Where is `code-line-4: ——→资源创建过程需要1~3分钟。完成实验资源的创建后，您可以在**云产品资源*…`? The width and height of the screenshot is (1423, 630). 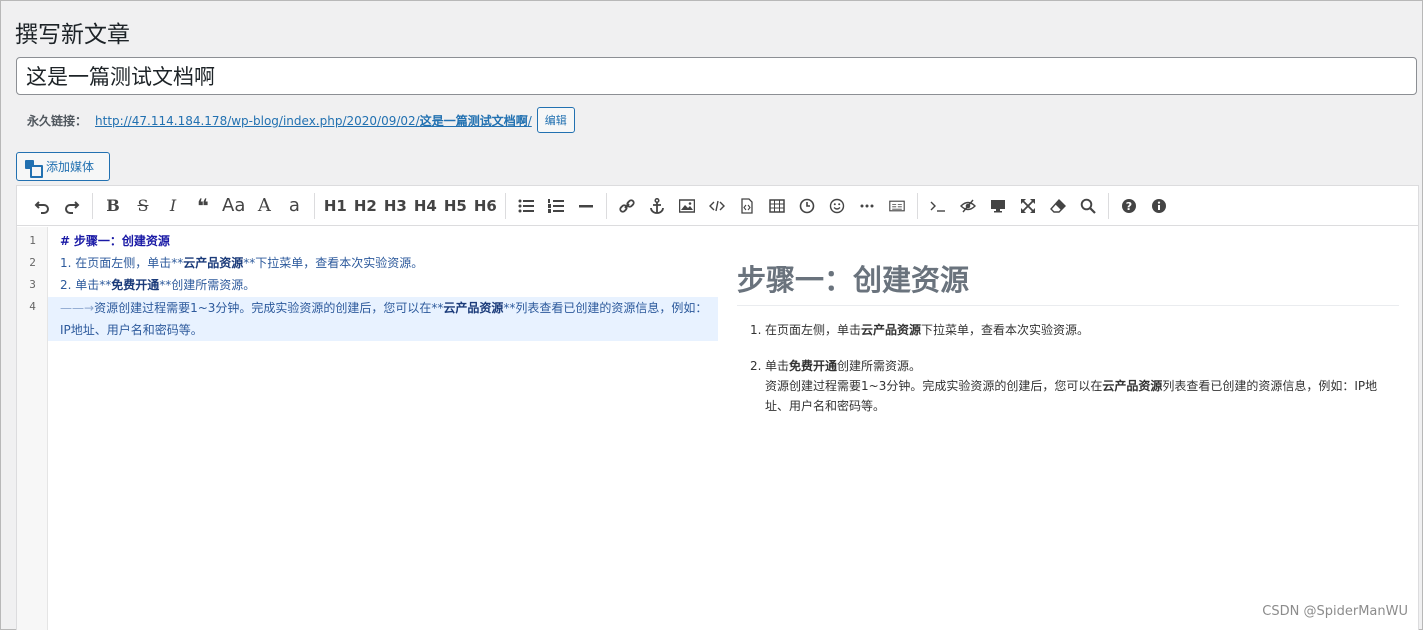
code-line-4: ——→资源创建过程需要1~3分钟。完成实验资源的创建后，您可以在**云产品资源*… is located at coordinates (385, 319).